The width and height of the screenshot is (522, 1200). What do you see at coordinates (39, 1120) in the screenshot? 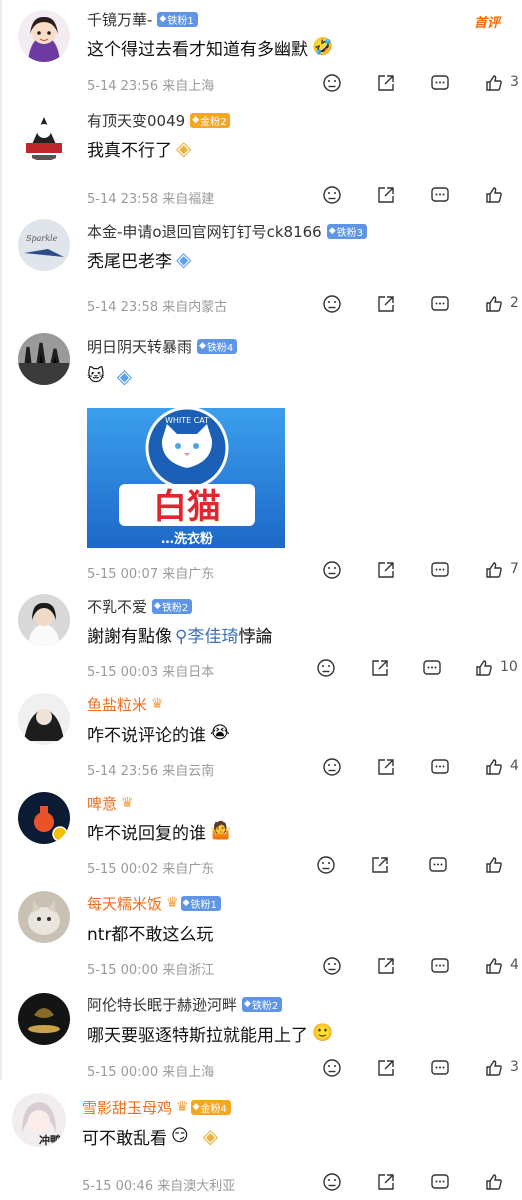
I see `avatar: 冲鸭` at bounding box center [39, 1120].